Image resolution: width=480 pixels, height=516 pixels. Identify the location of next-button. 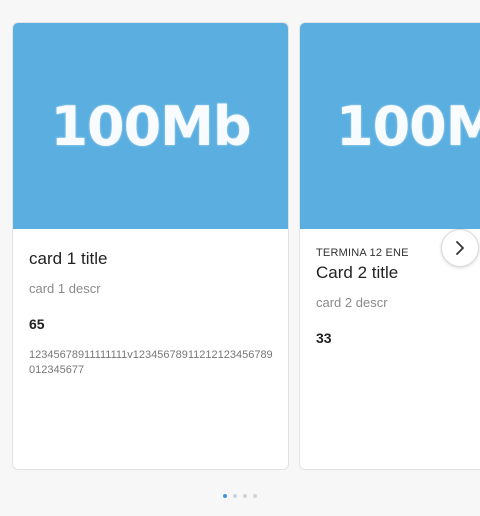
(460, 248).